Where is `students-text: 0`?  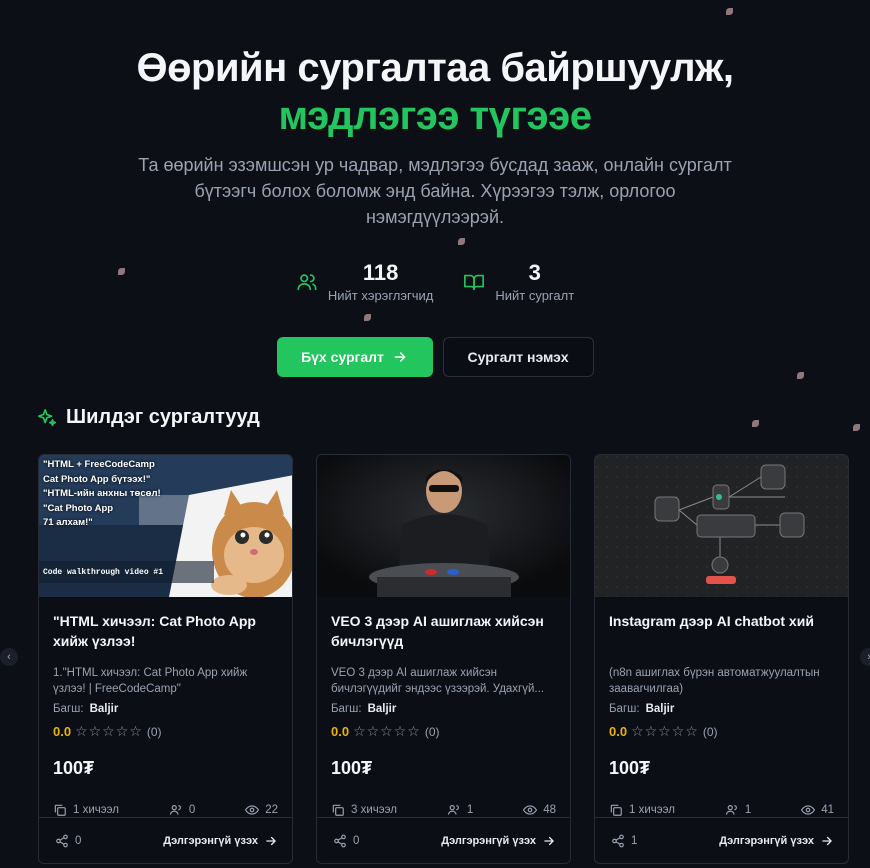
students-text: 0 is located at coordinates (192, 810).